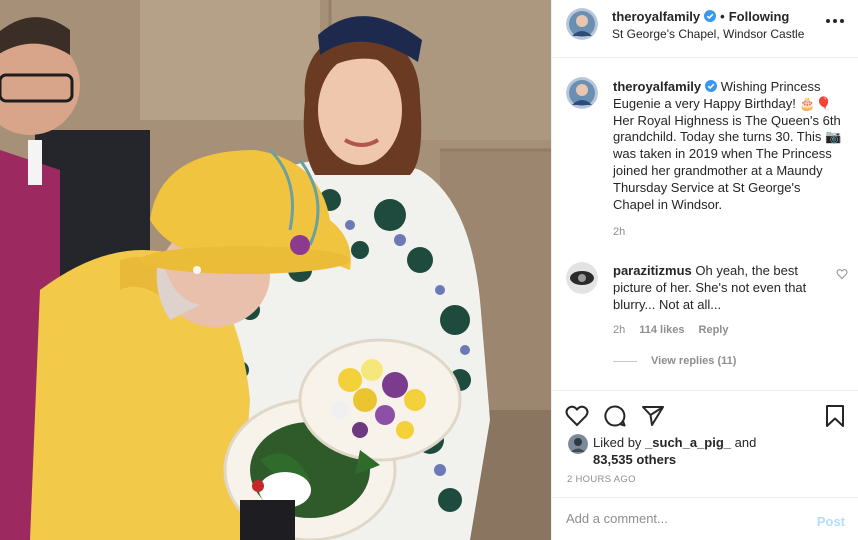 This screenshot has height=540, width=858. I want to click on liker-avatar, so click(578, 444).